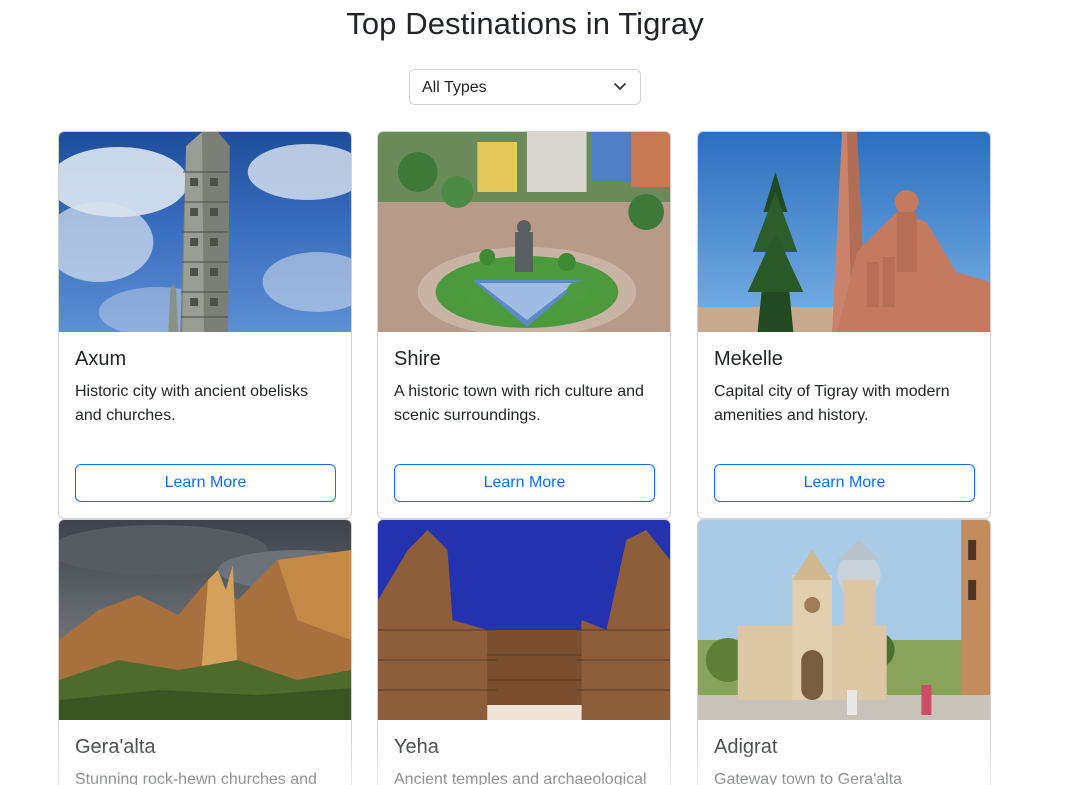 The width and height of the screenshot is (1083, 785). What do you see at coordinates (748, 359) in the screenshot?
I see `destination-name: Mekelle` at bounding box center [748, 359].